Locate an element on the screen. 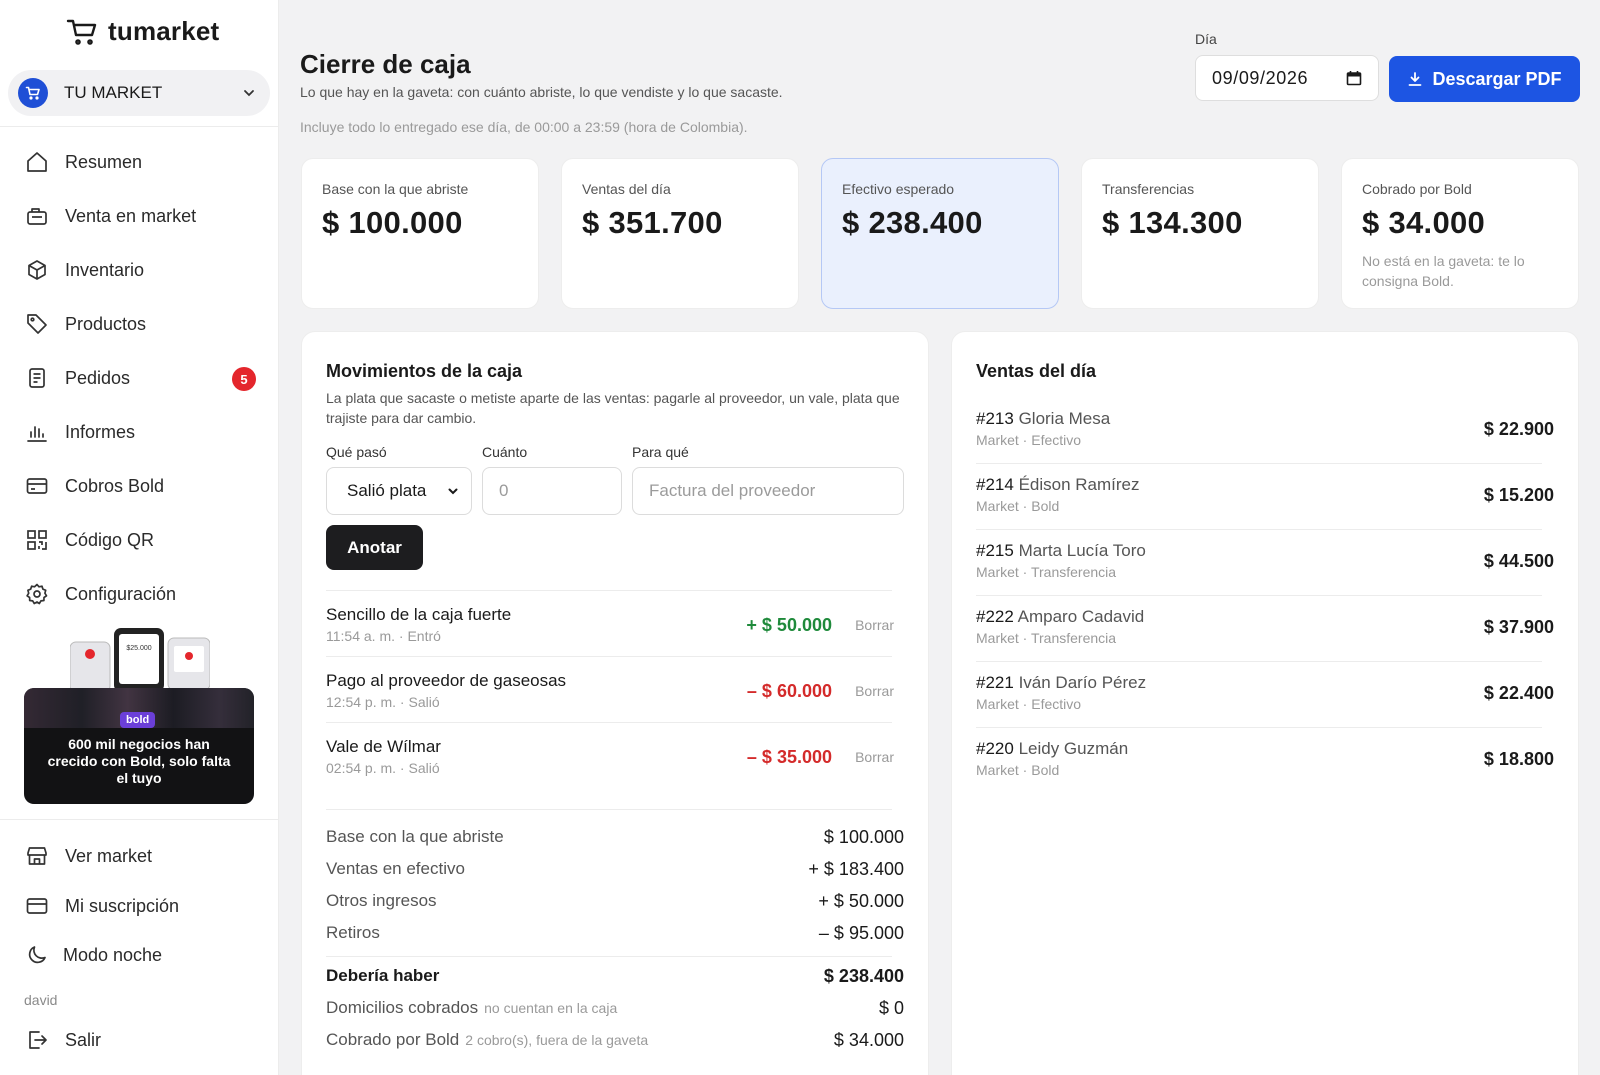  sidebar-item-resumen: Resumen is located at coordinates (142, 162).